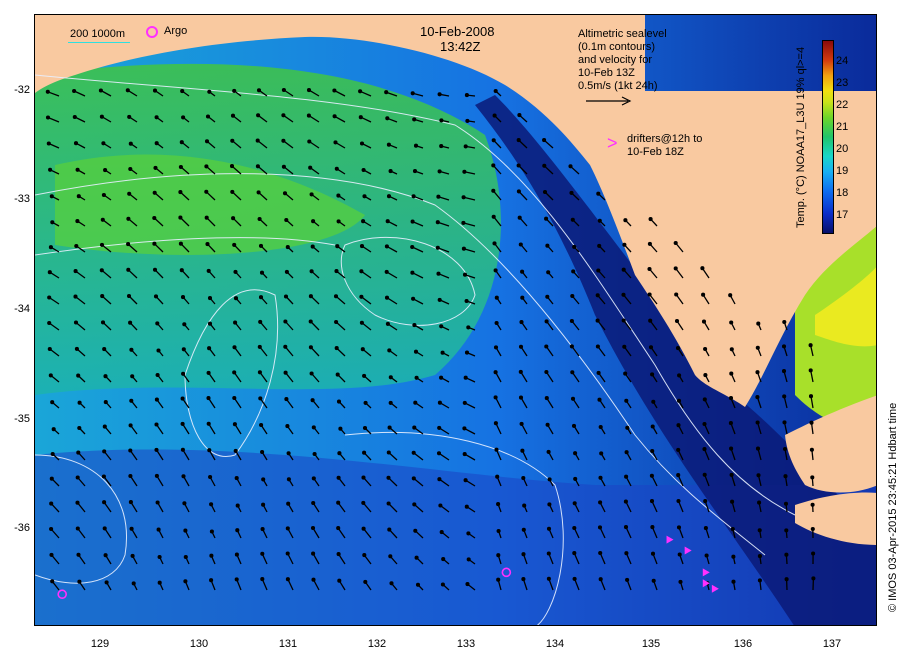  What do you see at coordinates (612, 143) in the screenshot?
I see `drifter-legend-symbol: >` at bounding box center [612, 143].